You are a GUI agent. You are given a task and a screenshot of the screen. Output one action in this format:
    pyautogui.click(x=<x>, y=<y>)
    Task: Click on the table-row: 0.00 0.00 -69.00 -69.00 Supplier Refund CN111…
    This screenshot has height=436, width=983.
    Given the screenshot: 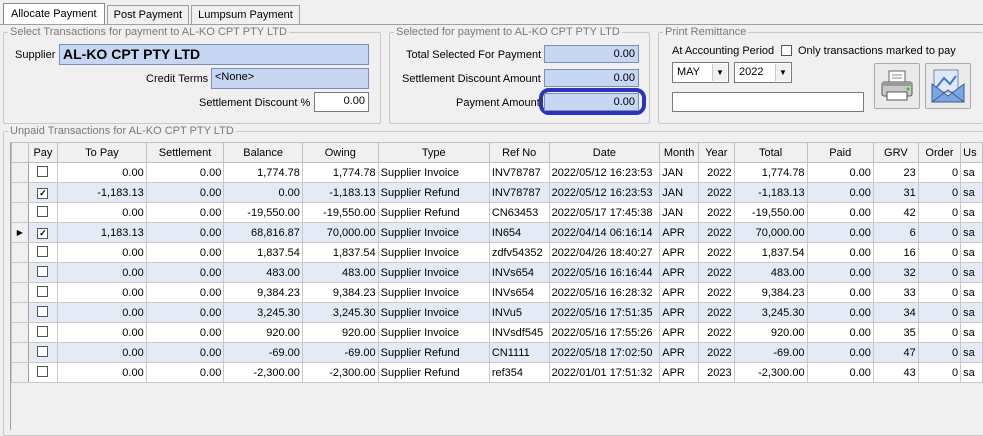 What is the action you would take?
    pyautogui.click(x=497, y=352)
    